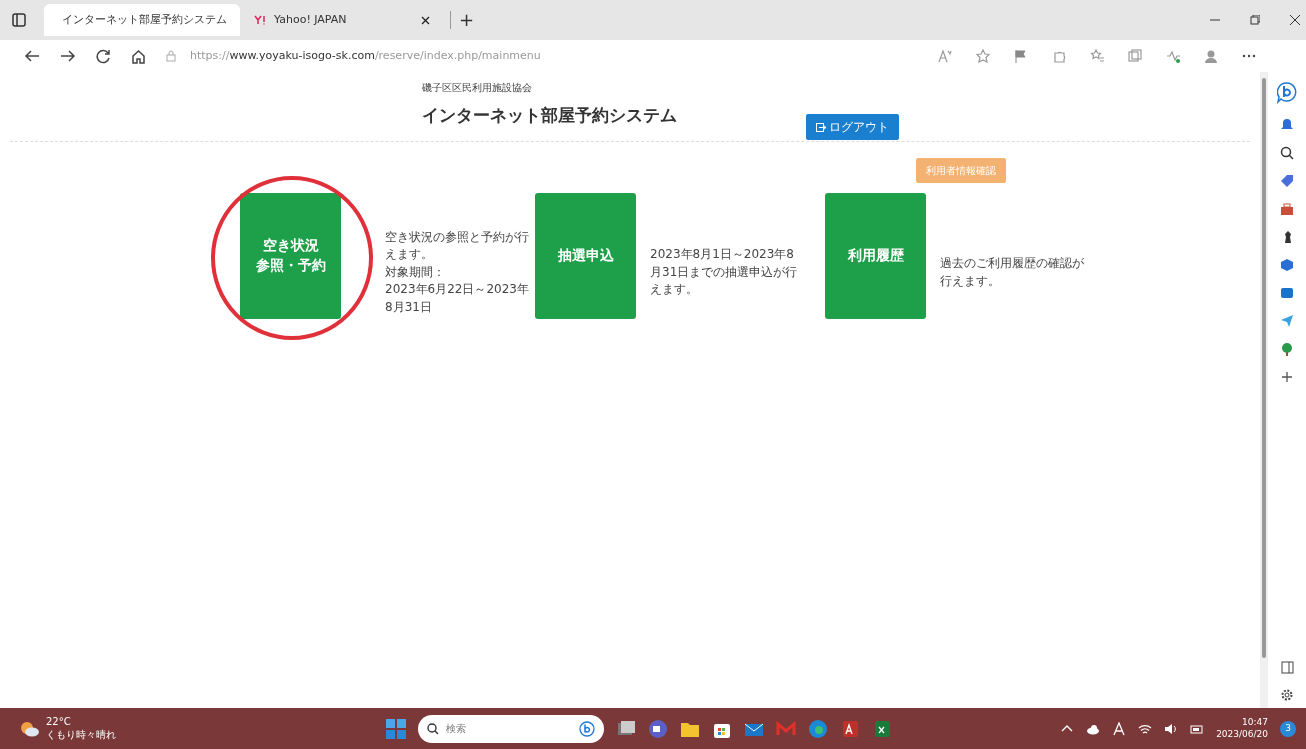  I want to click on add-icon, so click(1287, 377).